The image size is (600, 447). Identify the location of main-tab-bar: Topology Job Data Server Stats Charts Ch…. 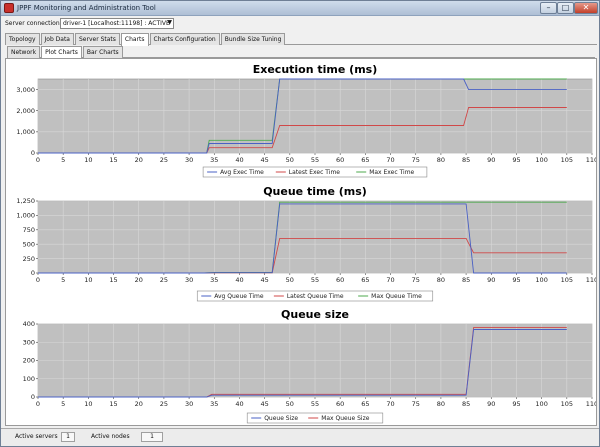
(301, 39).